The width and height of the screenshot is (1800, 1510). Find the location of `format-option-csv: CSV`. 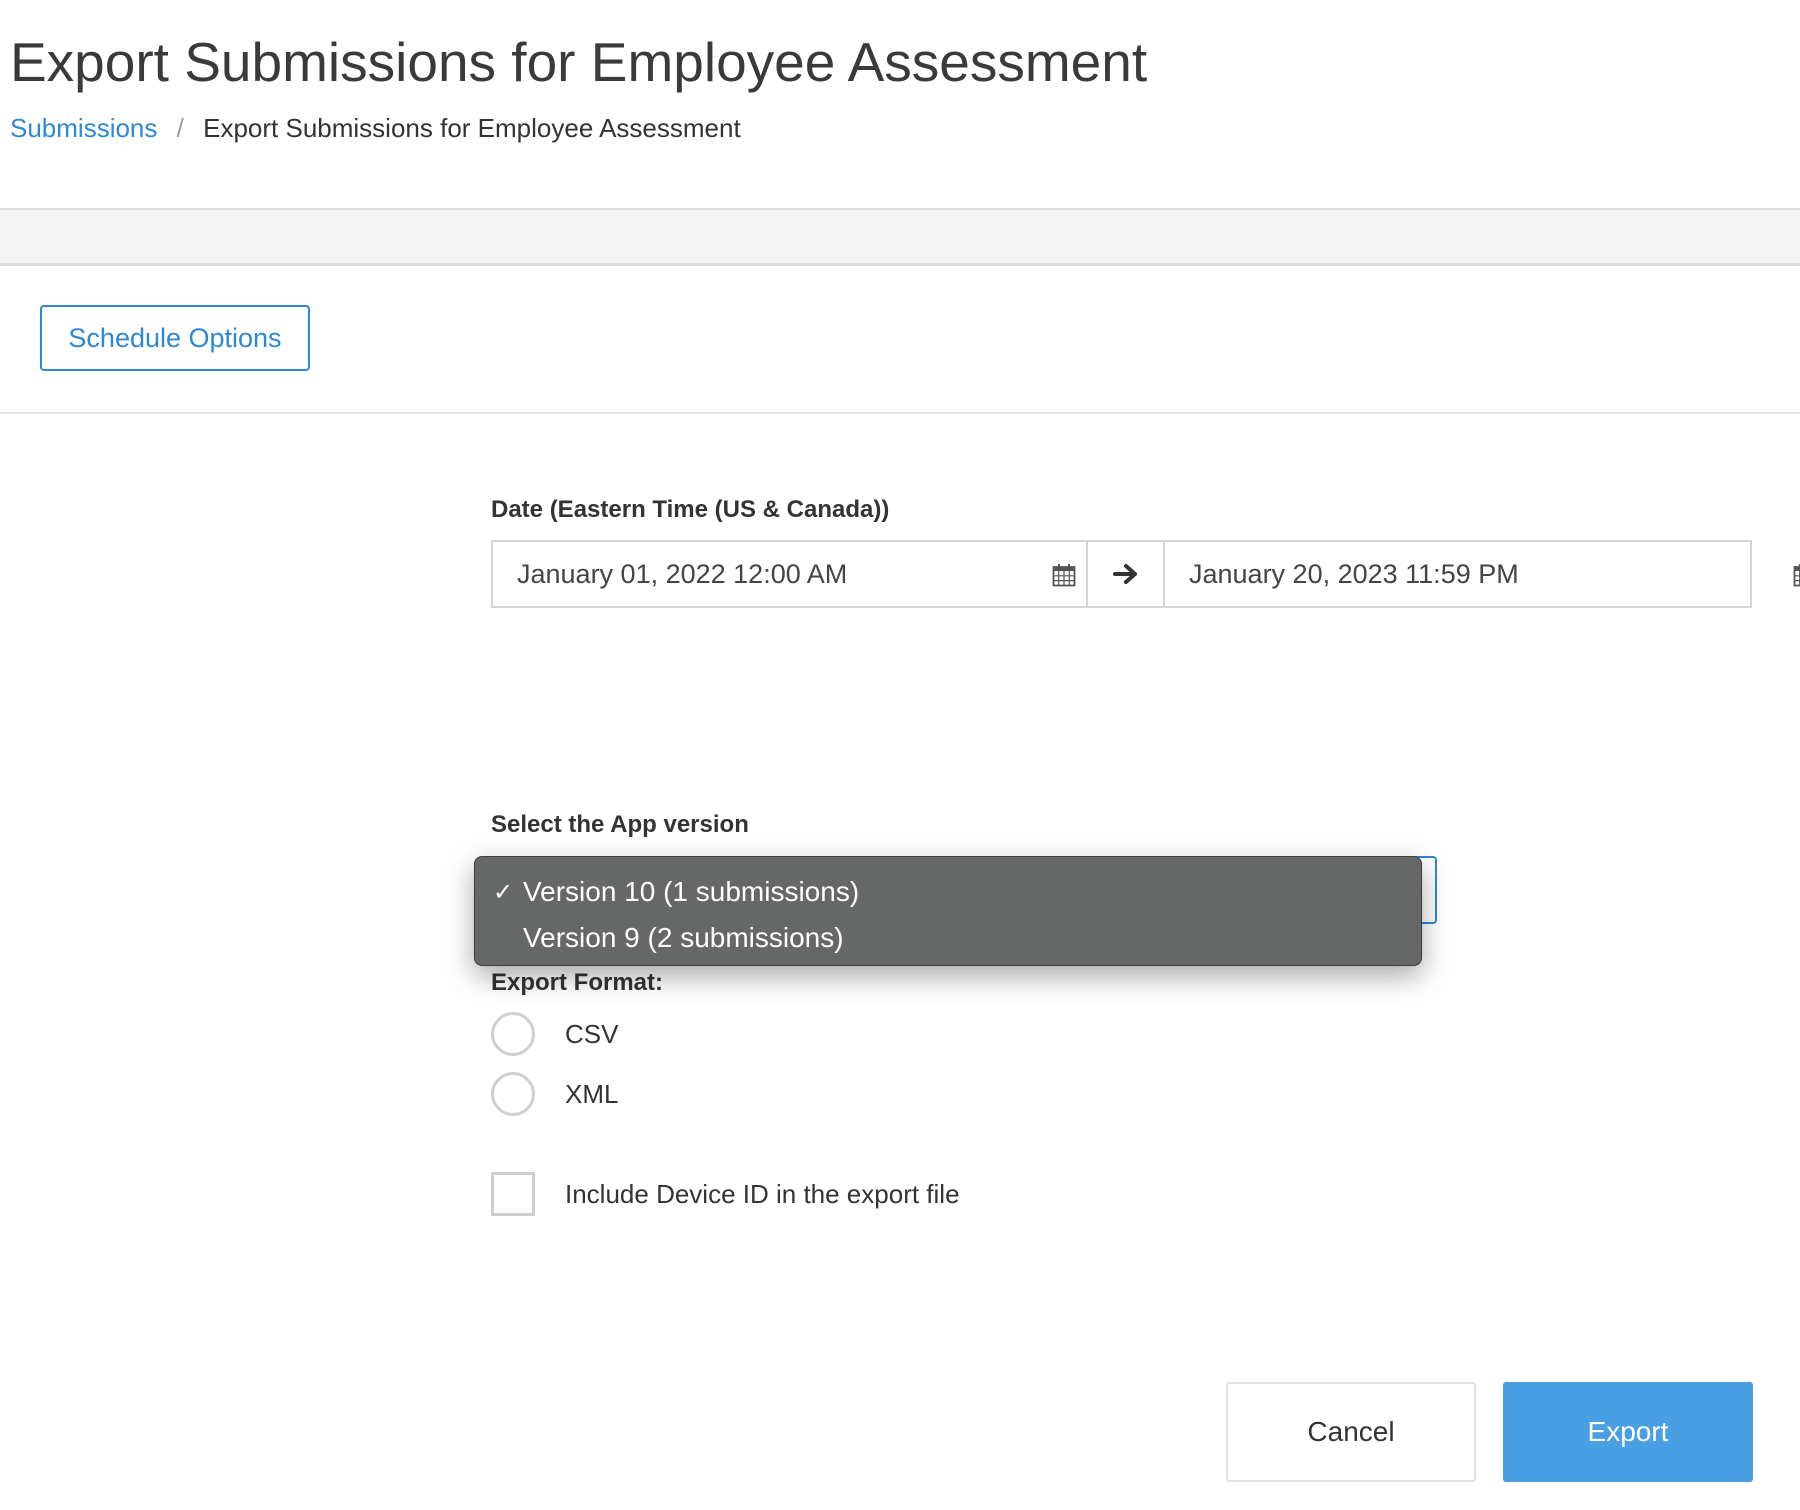

format-option-csv: CSV is located at coordinates (554, 1034).